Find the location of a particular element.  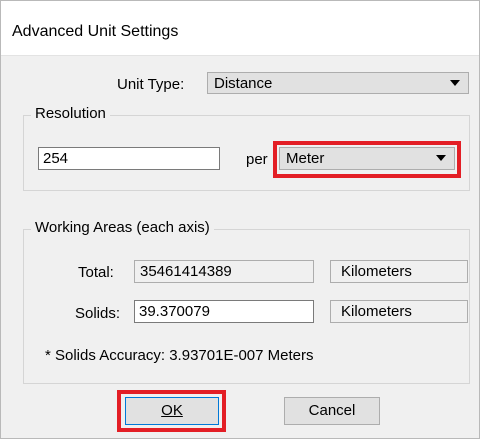

ok-button: OK is located at coordinates (172, 411).